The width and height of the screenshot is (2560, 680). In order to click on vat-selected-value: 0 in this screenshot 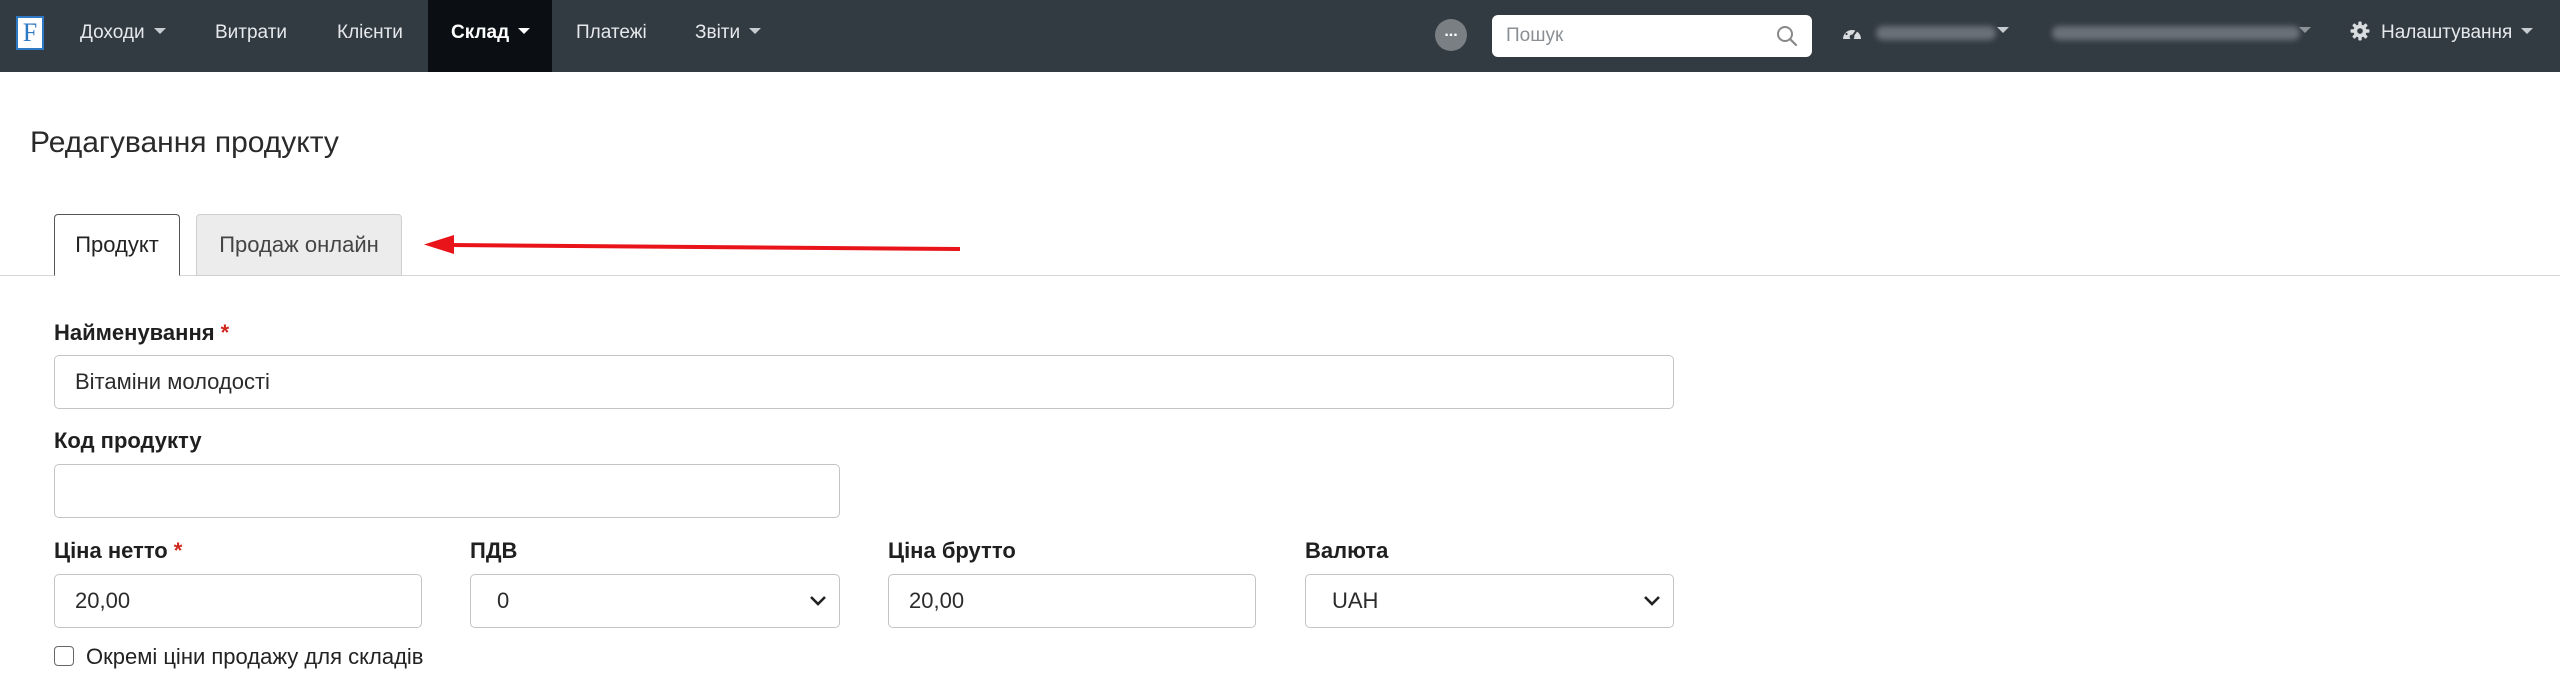, I will do `click(503, 600)`.